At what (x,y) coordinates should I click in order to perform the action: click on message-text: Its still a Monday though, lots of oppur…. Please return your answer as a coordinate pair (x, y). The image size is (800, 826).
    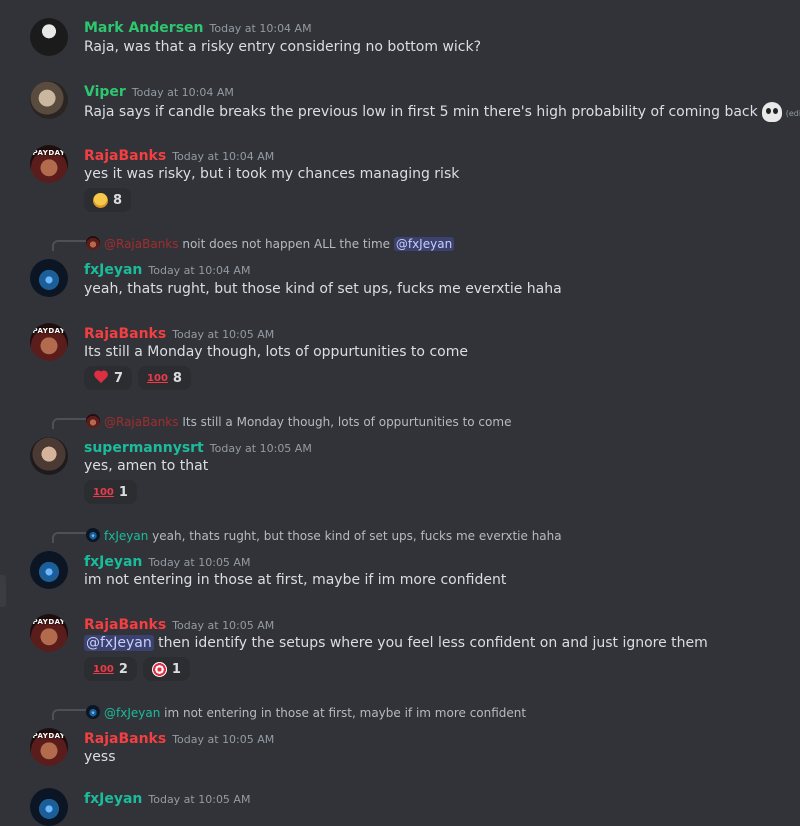
    Looking at the image, I should click on (276, 352).